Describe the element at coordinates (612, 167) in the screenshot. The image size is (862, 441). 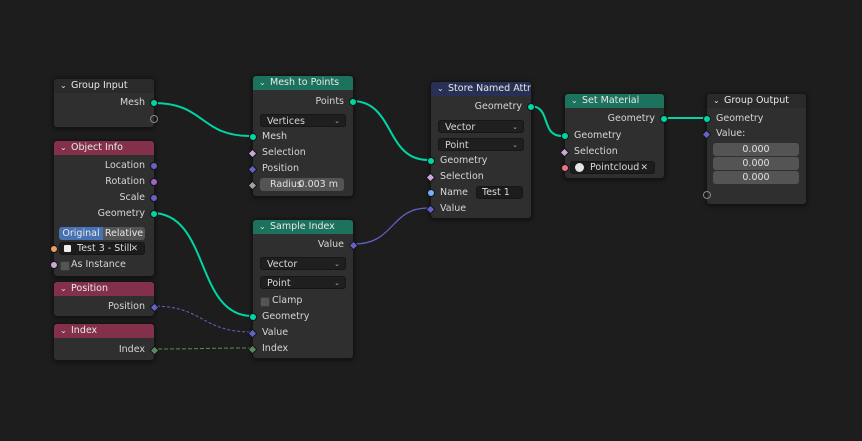
I see `material-field: Pointcloud ✕` at that location.